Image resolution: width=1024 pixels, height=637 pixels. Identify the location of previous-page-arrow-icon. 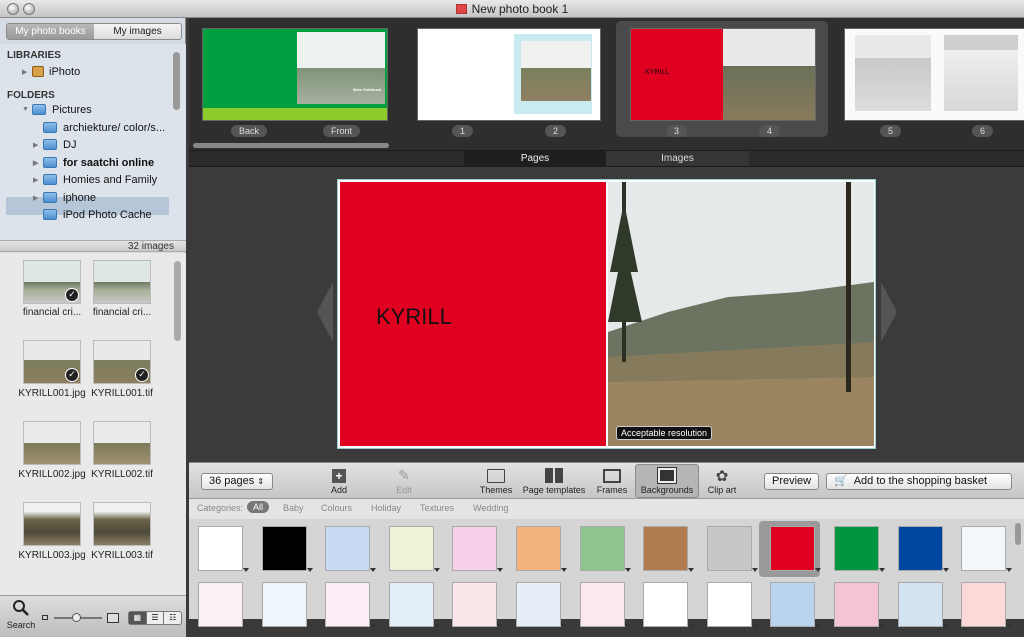
(325, 312).